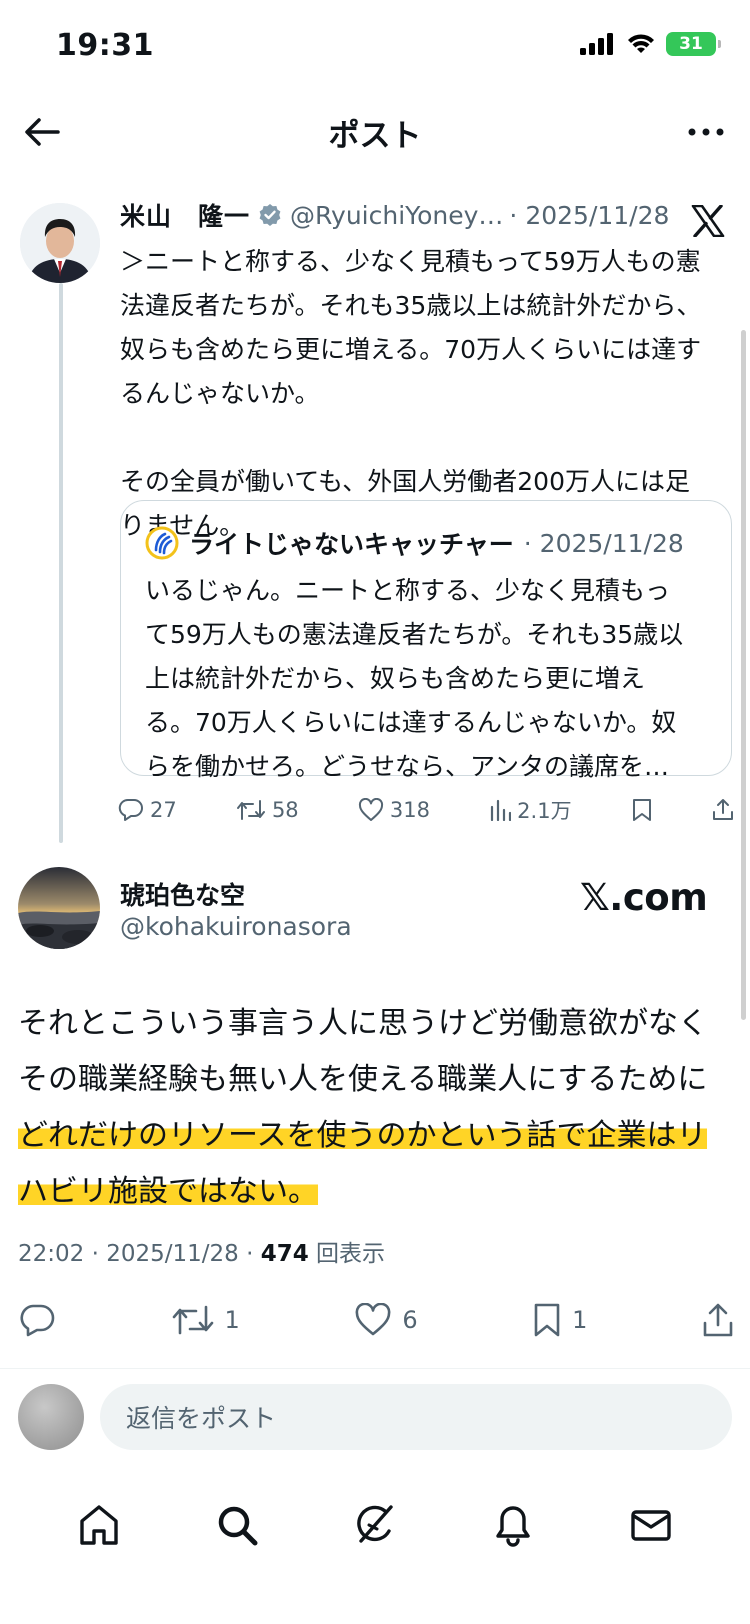 This screenshot has height=1624, width=750. What do you see at coordinates (347, 1254) in the screenshot?
I see `view-label: 回表示` at bounding box center [347, 1254].